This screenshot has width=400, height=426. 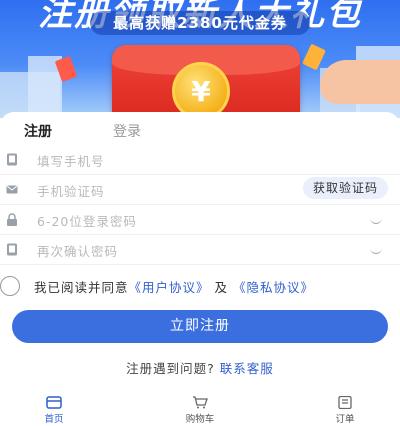 I want to click on agreement-text: 我已阅读并同意《用户协议》 及 《隐私协议》, so click(x=174, y=286).